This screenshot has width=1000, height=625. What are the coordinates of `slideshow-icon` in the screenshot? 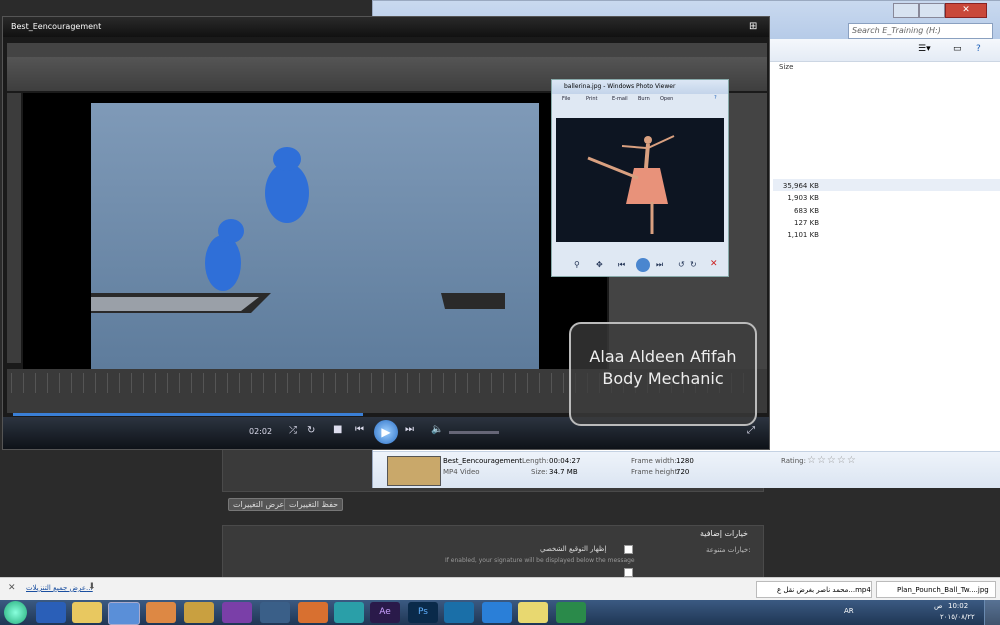 It's located at (643, 265).